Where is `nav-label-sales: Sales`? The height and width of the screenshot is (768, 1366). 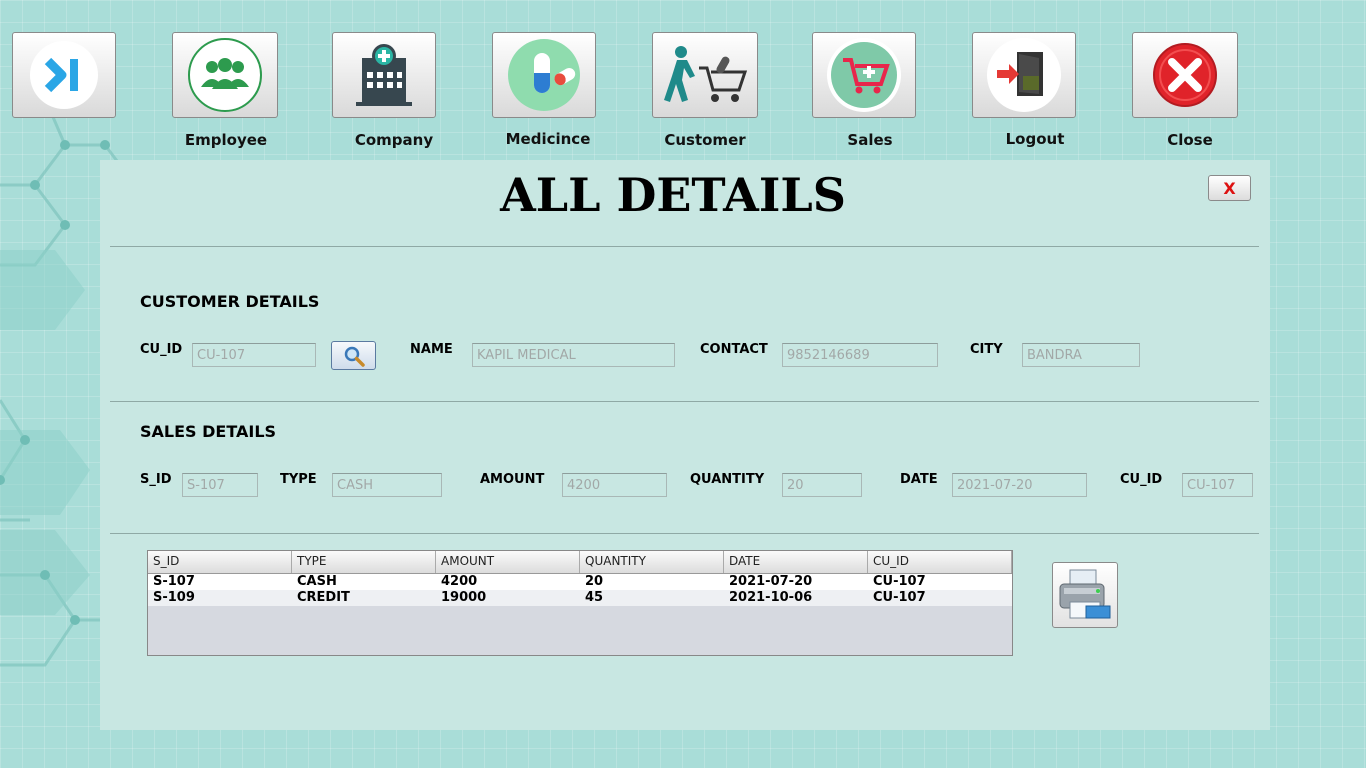
nav-label-sales: Sales is located at coordinates (870, 140).